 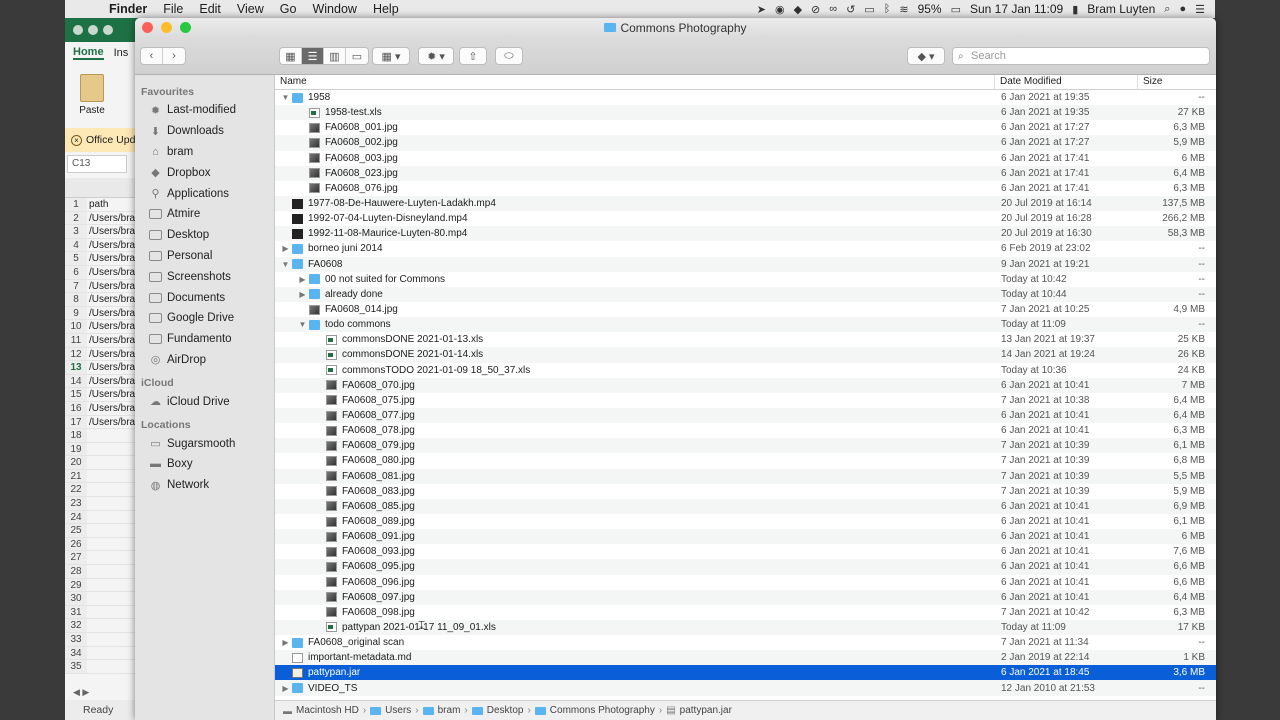 I want to click on sidebar-item-downloads: ⬇ Downloads, so click(x=204, y=131).